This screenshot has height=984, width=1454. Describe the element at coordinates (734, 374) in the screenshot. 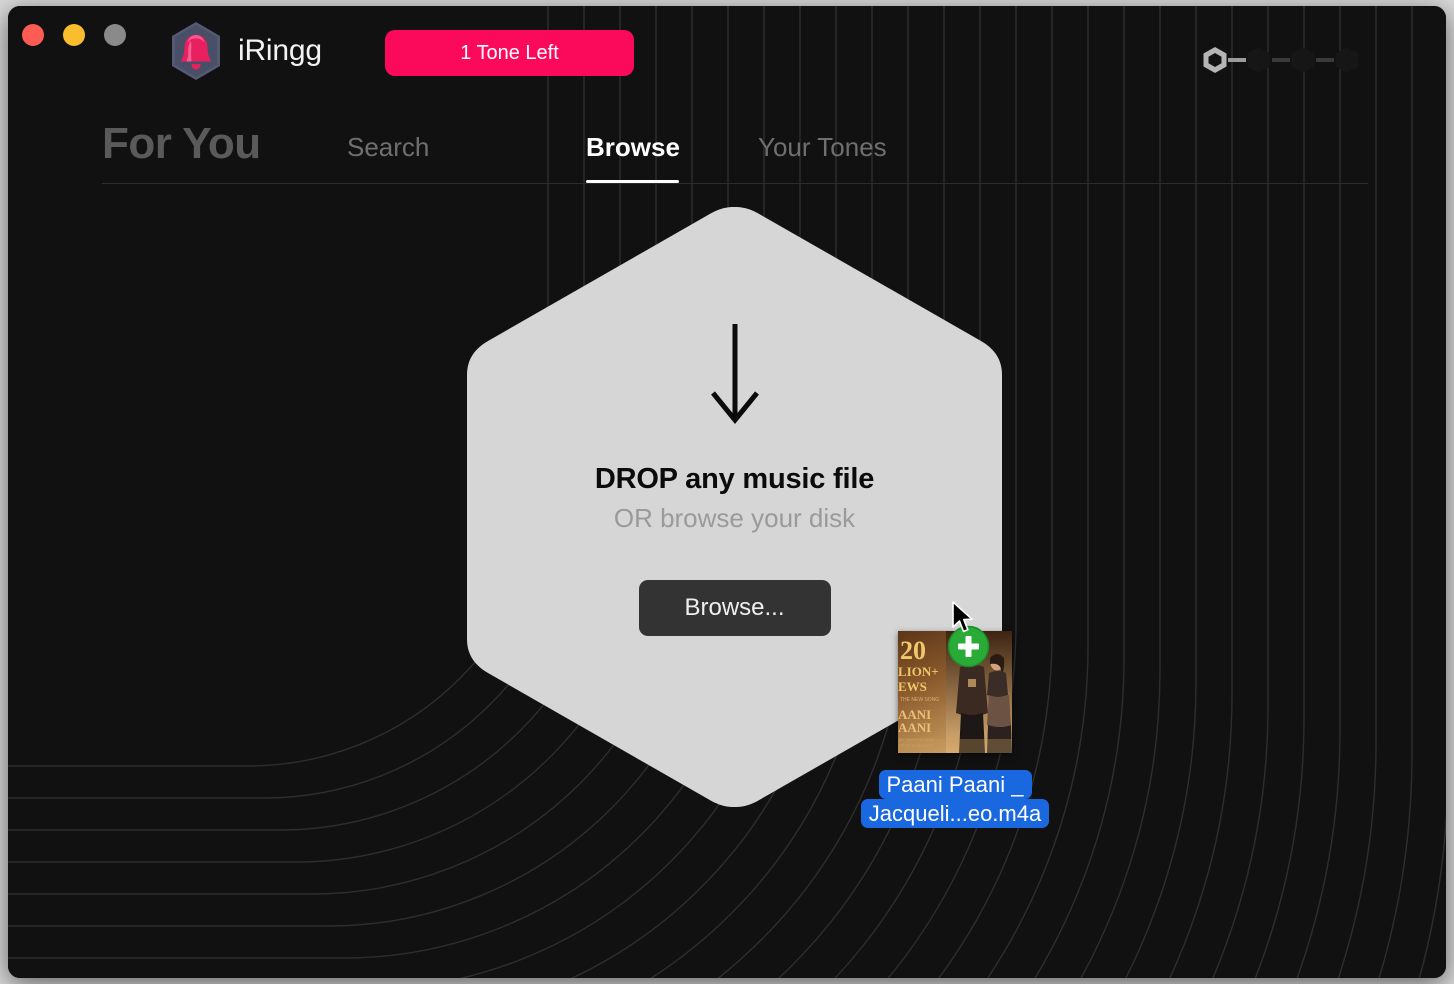

I see `arrow-down-icon` at that location.